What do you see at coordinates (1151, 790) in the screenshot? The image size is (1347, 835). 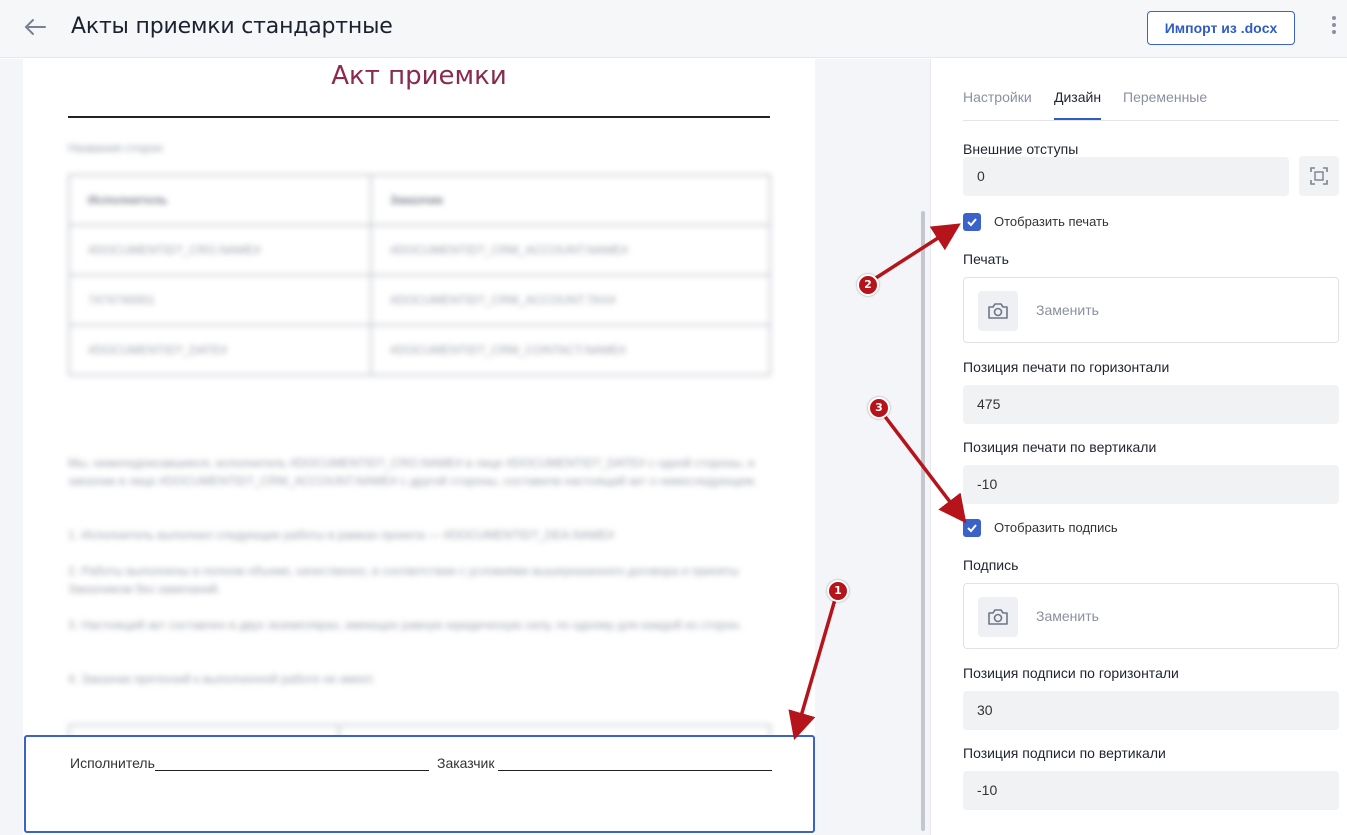 I see `sign-vertical-input: -10` at bounding box center [1151, 790].